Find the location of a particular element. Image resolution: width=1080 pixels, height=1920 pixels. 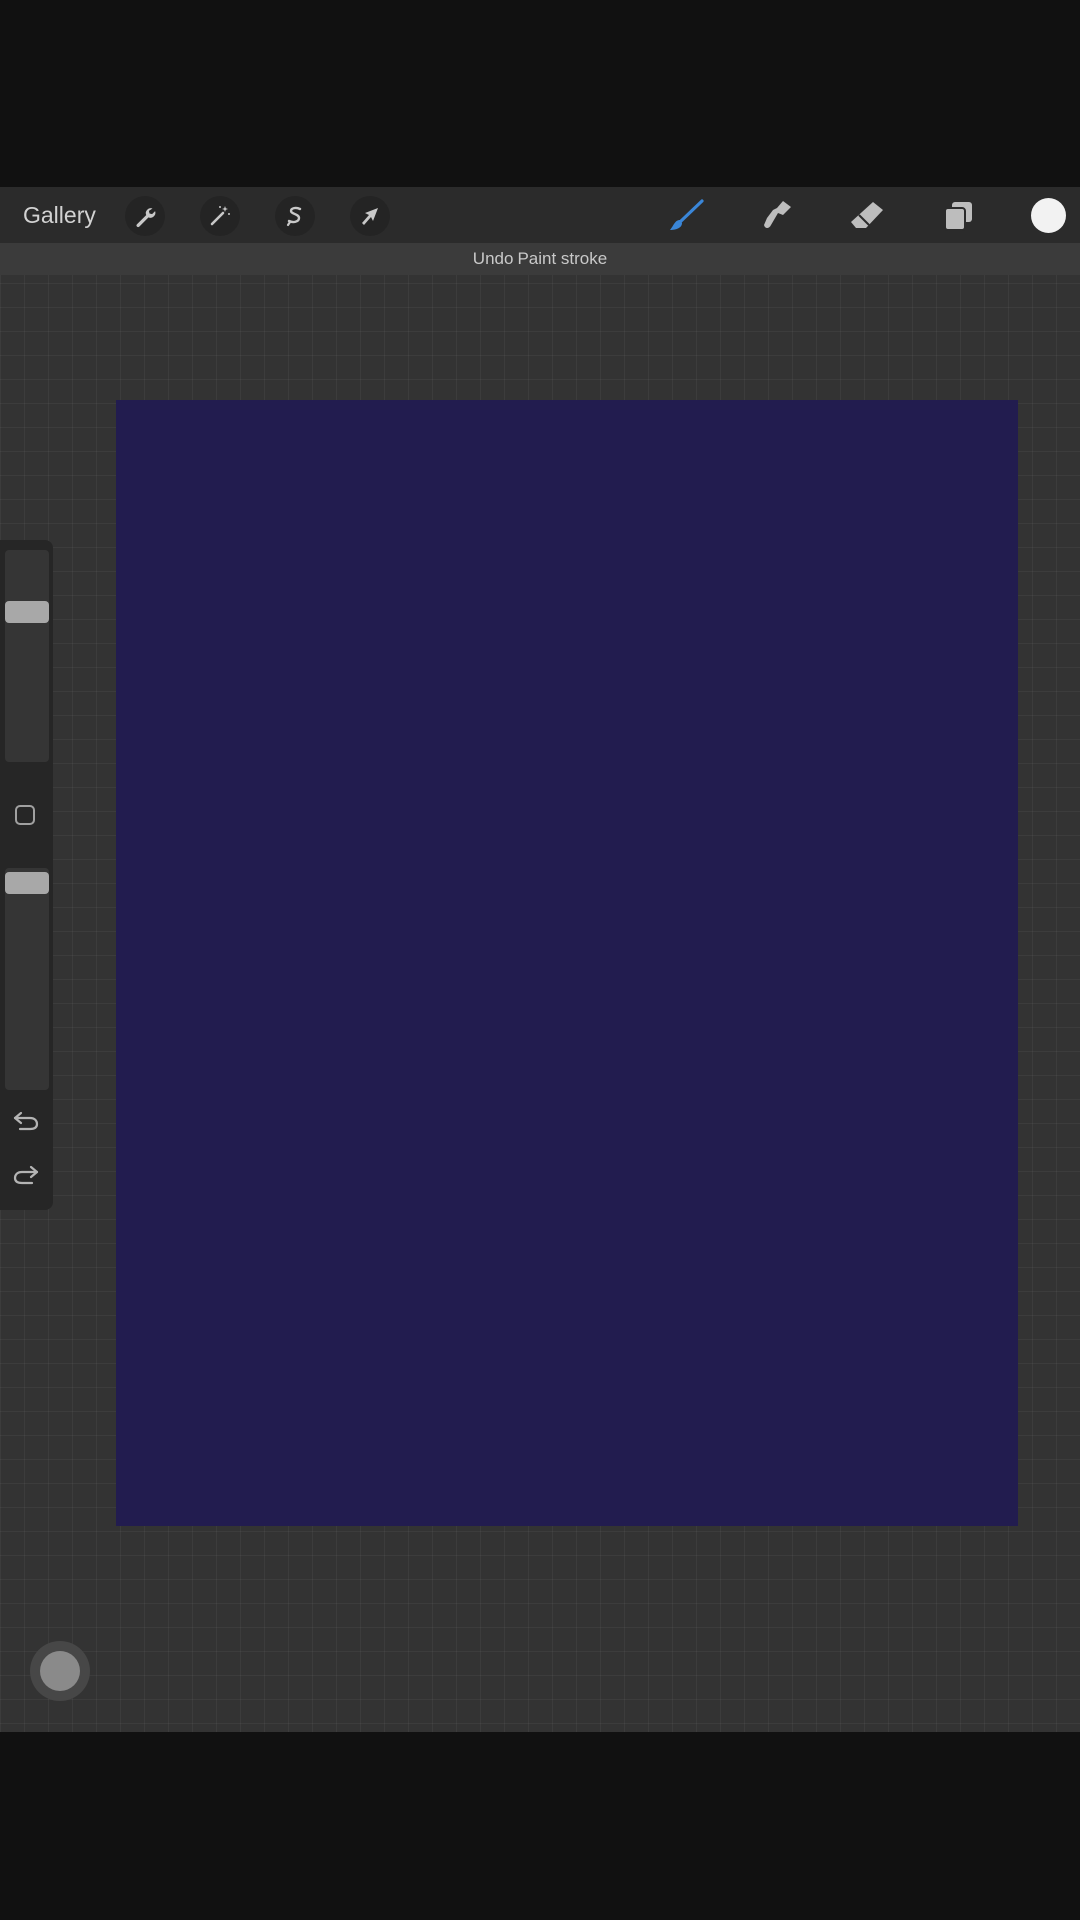

eyedropper-button is located at coordinates (60, 1671).